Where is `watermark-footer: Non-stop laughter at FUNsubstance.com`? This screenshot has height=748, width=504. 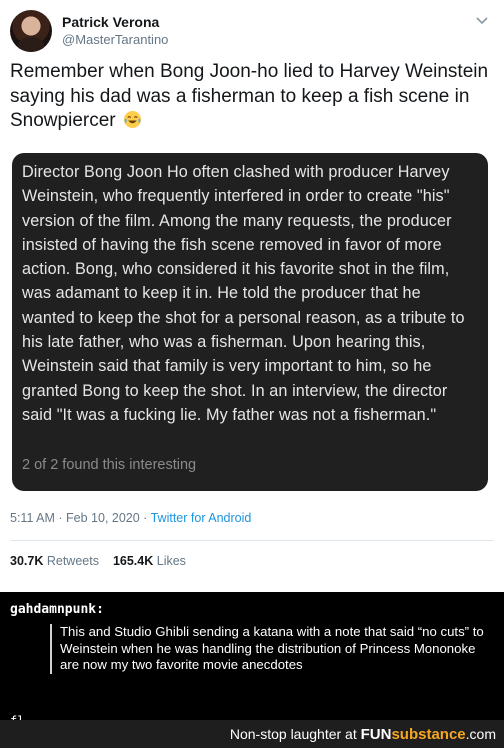 watermark-footer: Non-stop laughter at FUNsubstance.com is located at coordinates (252, 734).